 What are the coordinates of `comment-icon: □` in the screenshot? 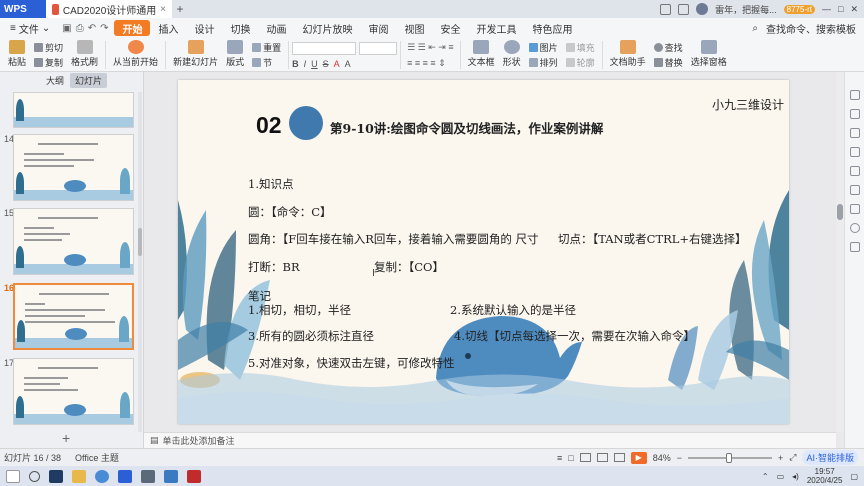 It's located at (570, 458).